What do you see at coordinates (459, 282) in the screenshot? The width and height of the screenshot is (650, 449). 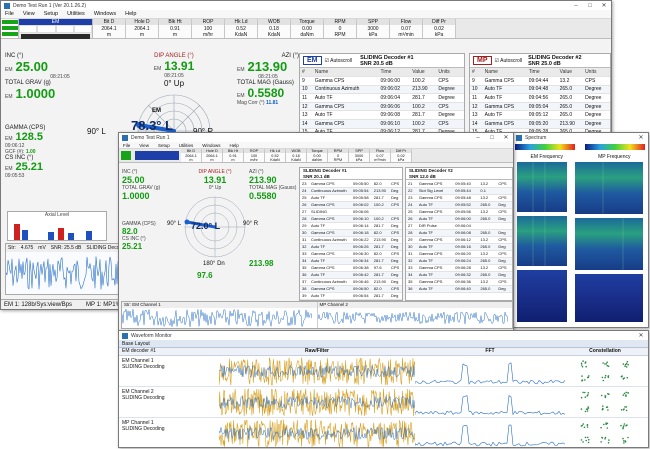 I see `table-row: 35 Gamma CPS 09:06:36 13.2 CPS` at bounding box center [459, 282].